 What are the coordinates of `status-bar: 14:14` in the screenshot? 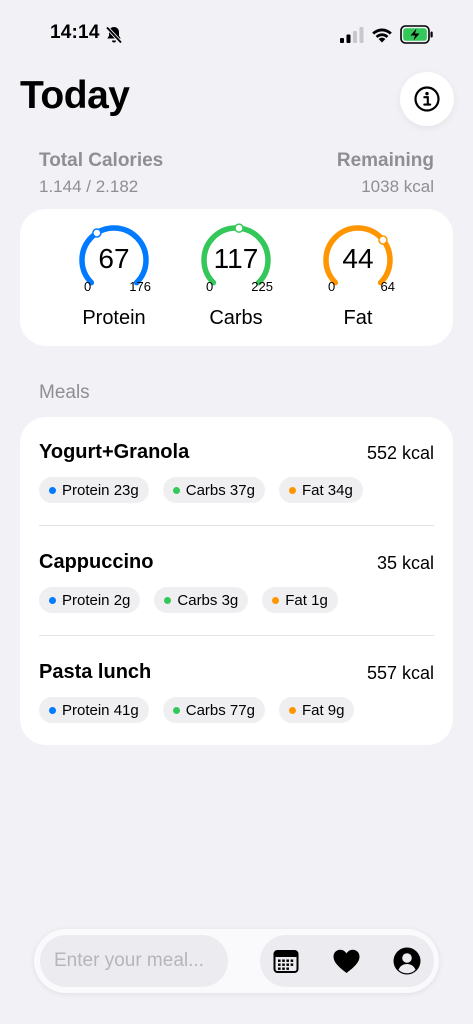 It's located at (236, 28).